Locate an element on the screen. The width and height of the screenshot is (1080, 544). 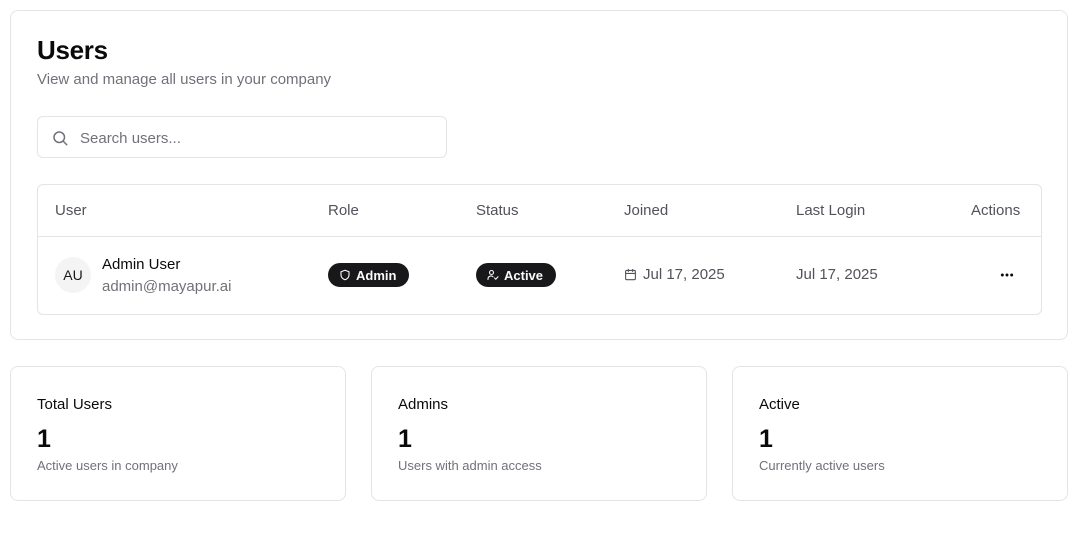
more-horizontal-icon is located at coordinates (1007, 275).